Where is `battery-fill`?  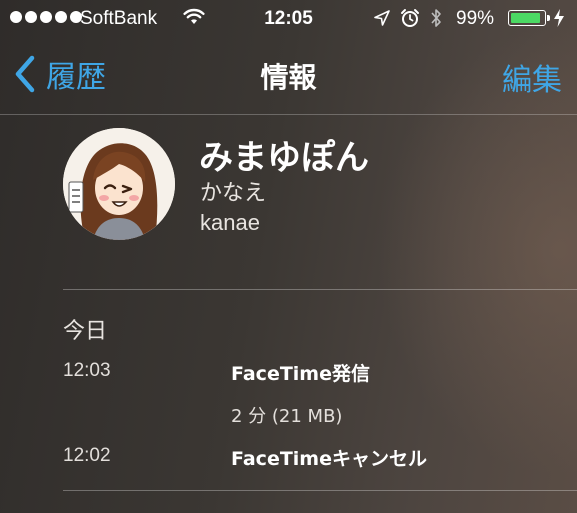 battery-fill is located at coordinates (525, 18).